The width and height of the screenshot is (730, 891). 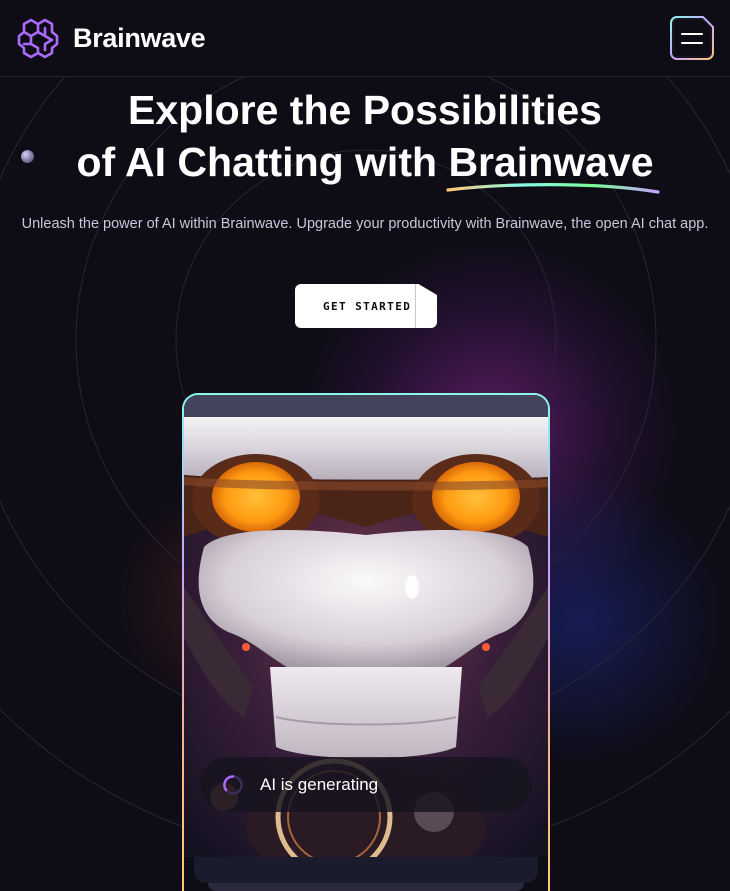 I want to click on brand-logo: Brainwave, so click(x=111, y=38).